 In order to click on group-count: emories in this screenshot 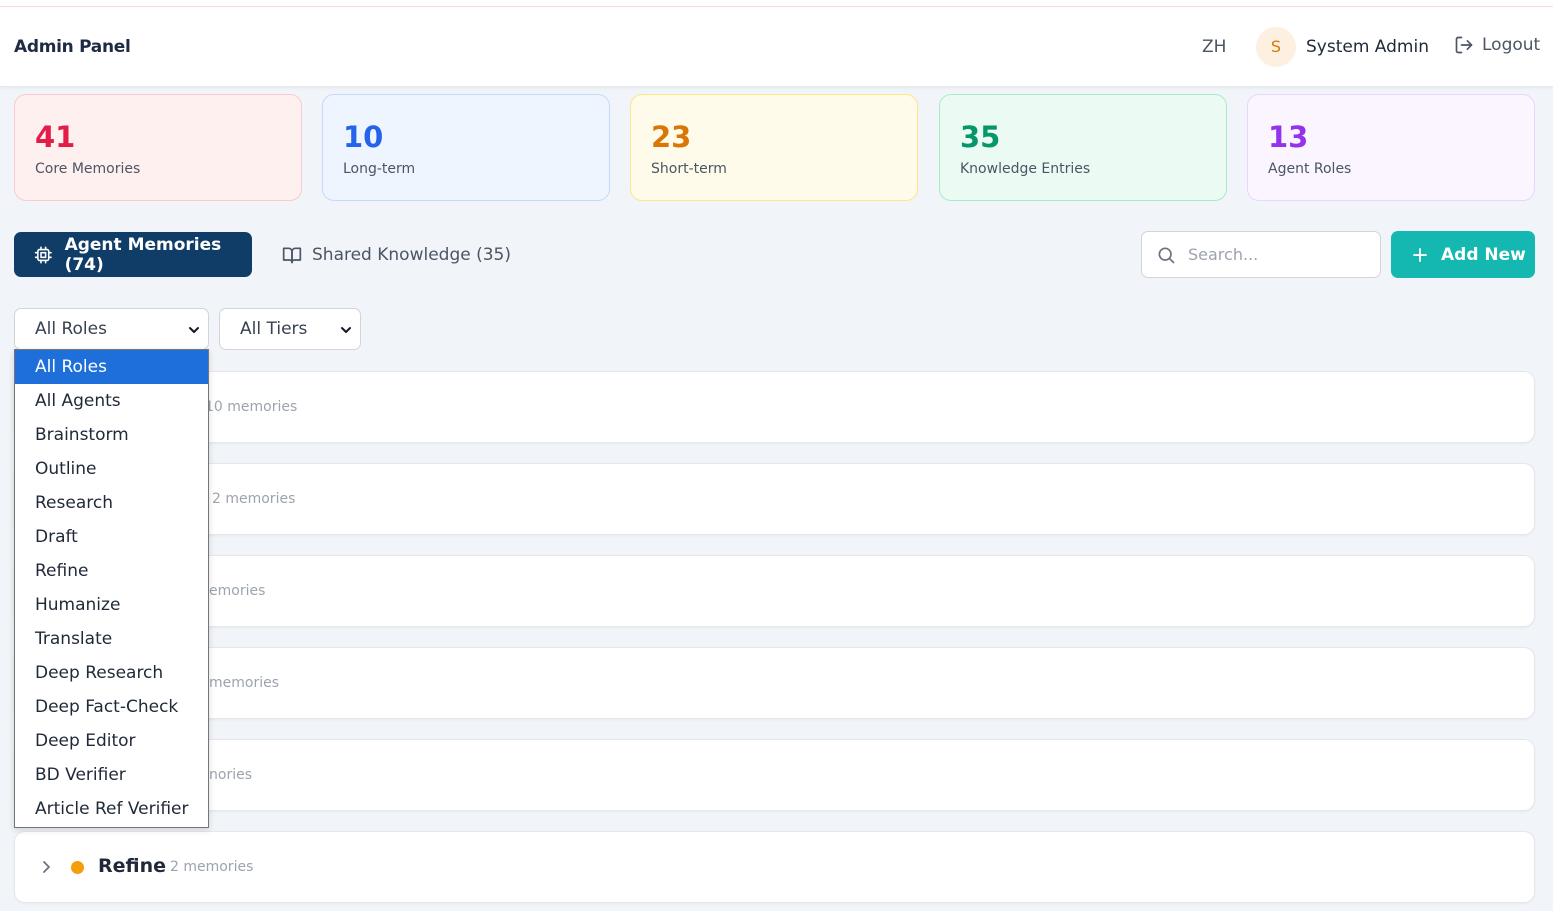, I will do `click(237, 591)`.